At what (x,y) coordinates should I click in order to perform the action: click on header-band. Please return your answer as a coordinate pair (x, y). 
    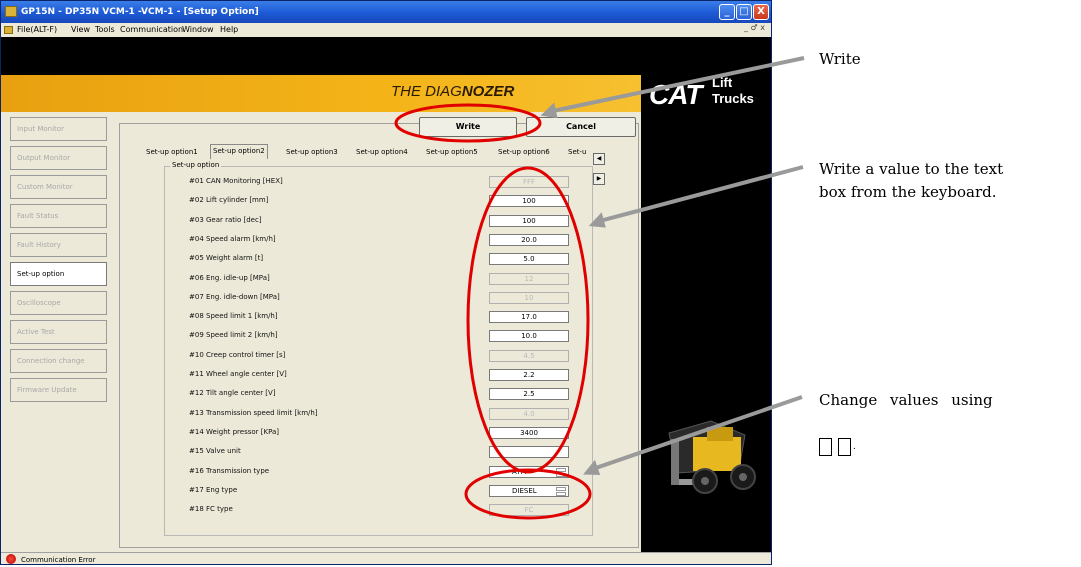
    Looking at the image, I should click on (386, 56).